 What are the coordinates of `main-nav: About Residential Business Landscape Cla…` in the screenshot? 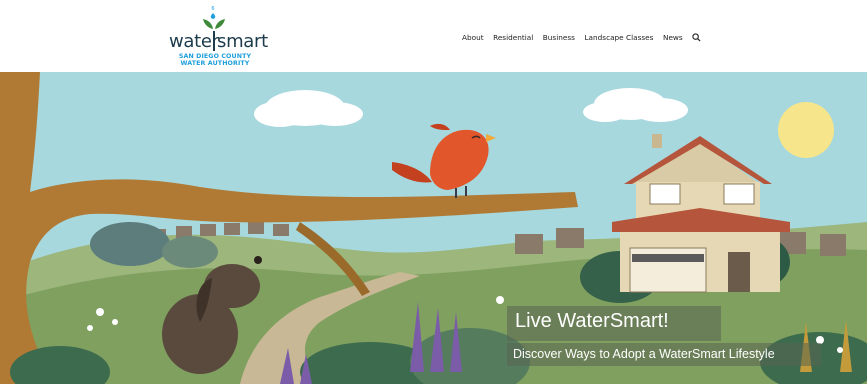 It's located at (581, 37).